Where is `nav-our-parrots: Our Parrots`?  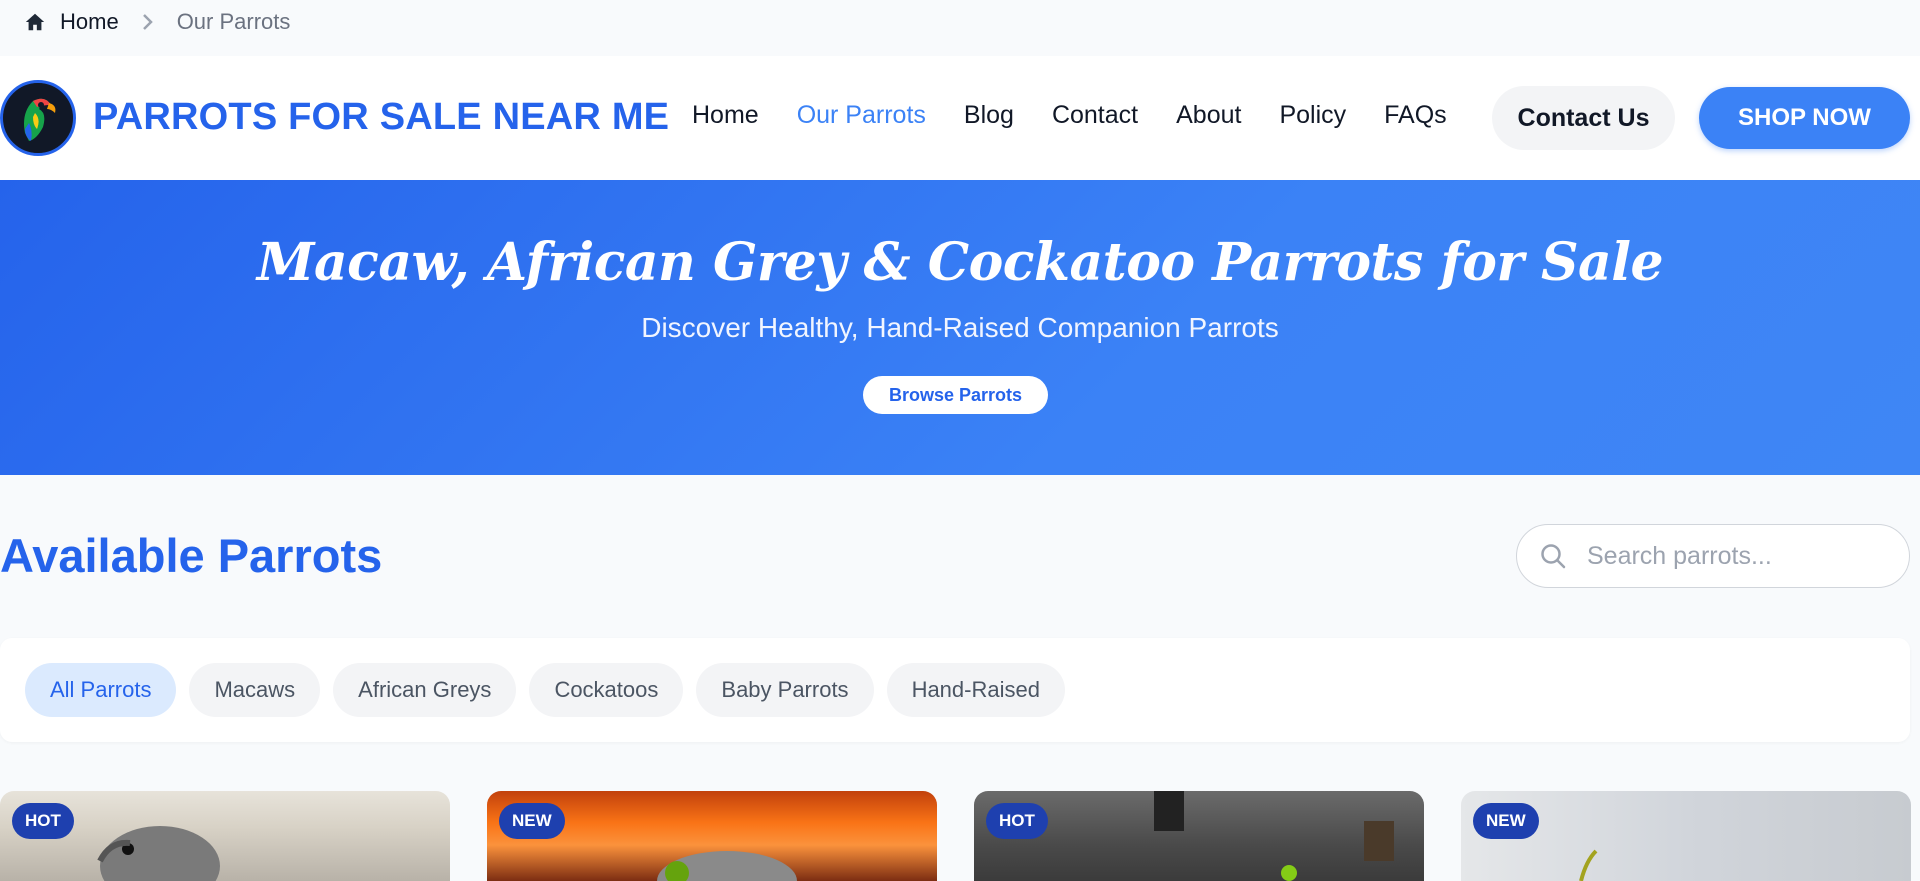 nav-our-parrots: Our Parrots is located at coordinates (861, 115).